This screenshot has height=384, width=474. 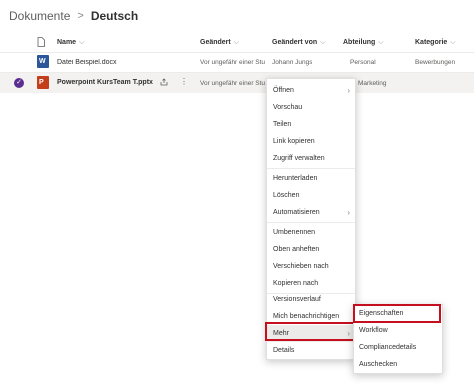 I want to click on column-header-modified: Geändert ⌵, so click(x=219, y=43).